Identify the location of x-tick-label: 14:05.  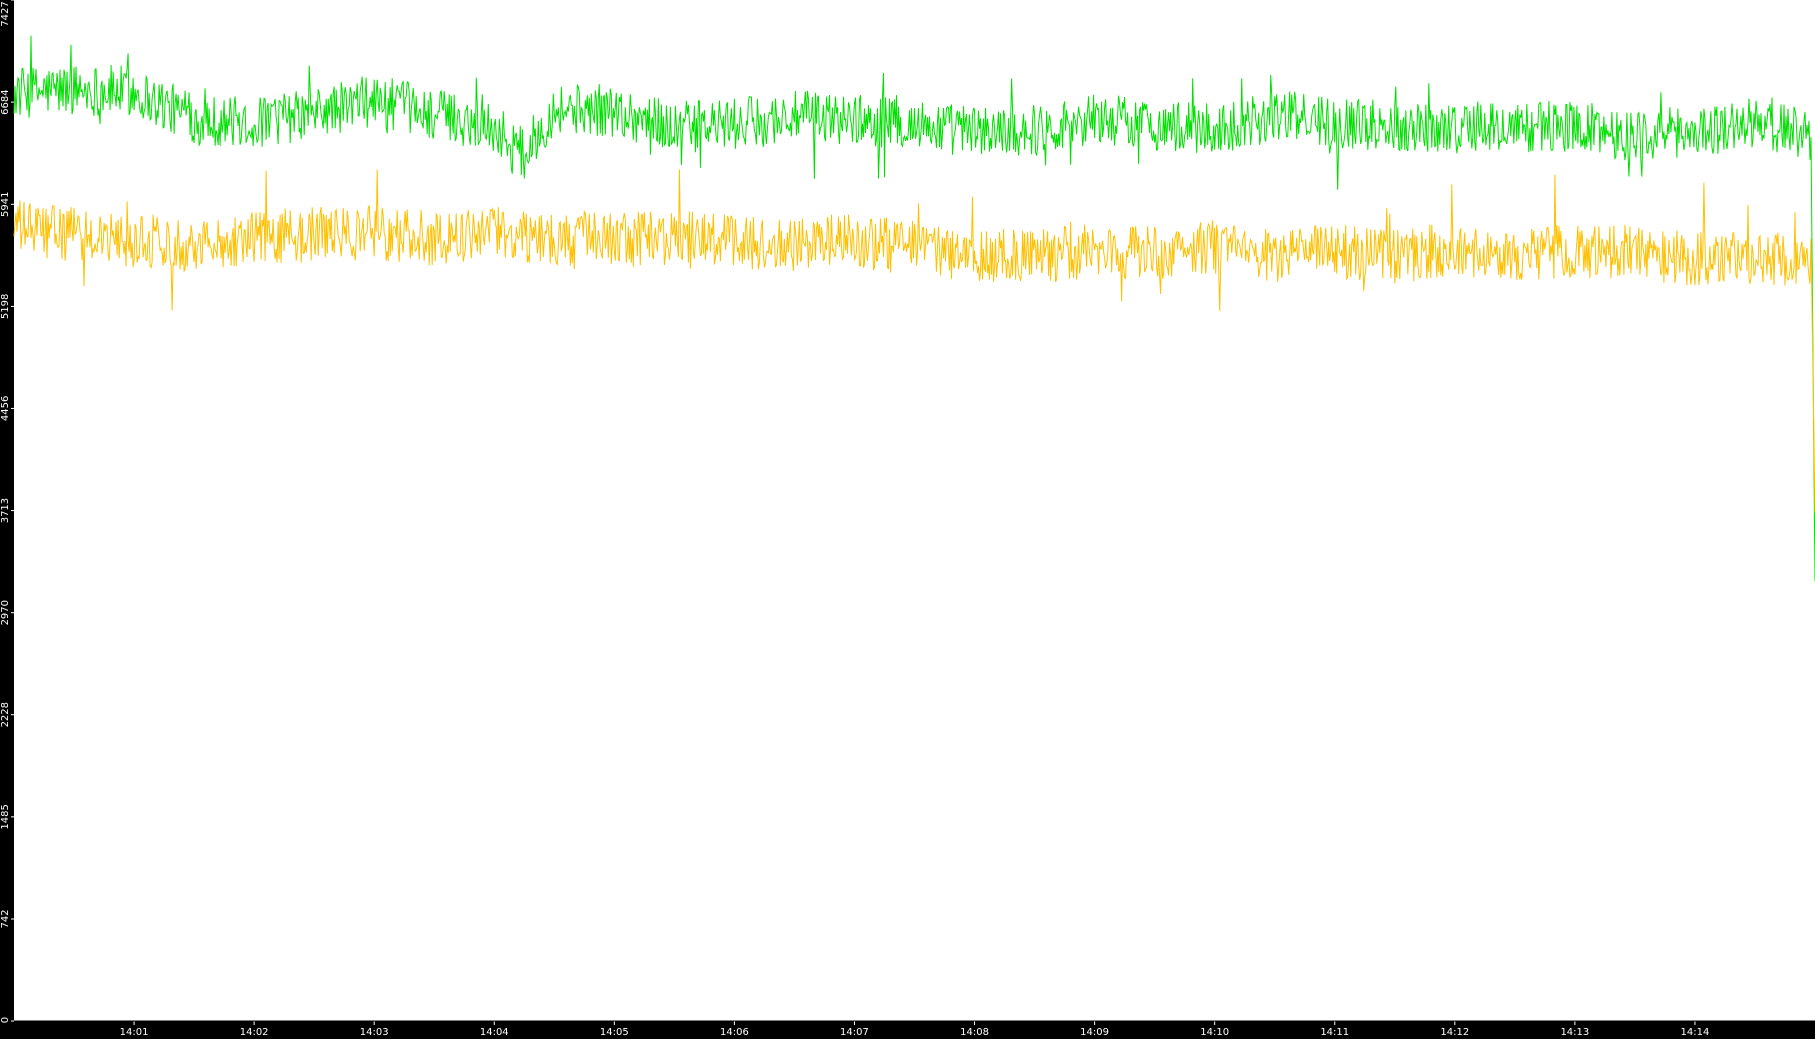
(614, 1032).